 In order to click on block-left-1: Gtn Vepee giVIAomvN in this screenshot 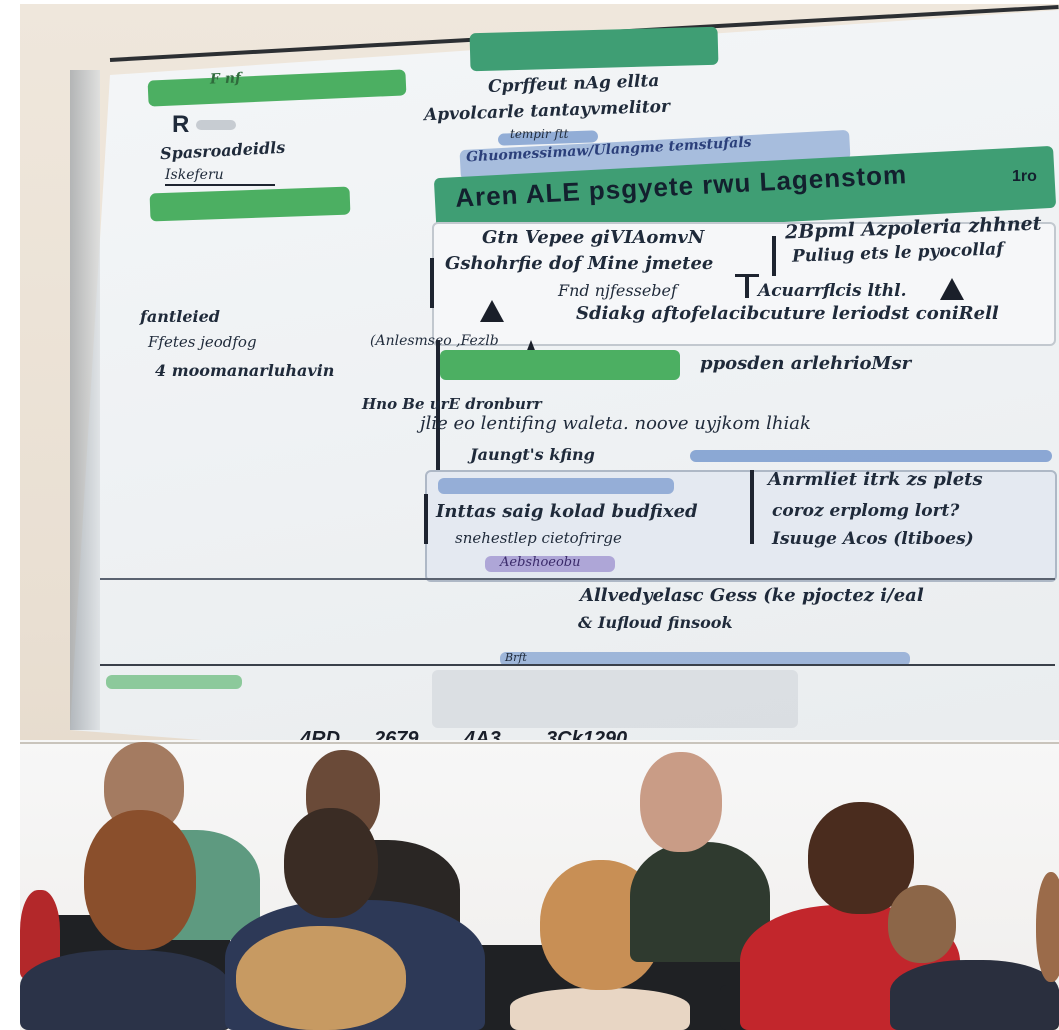, I will do `click(593, 237)`.